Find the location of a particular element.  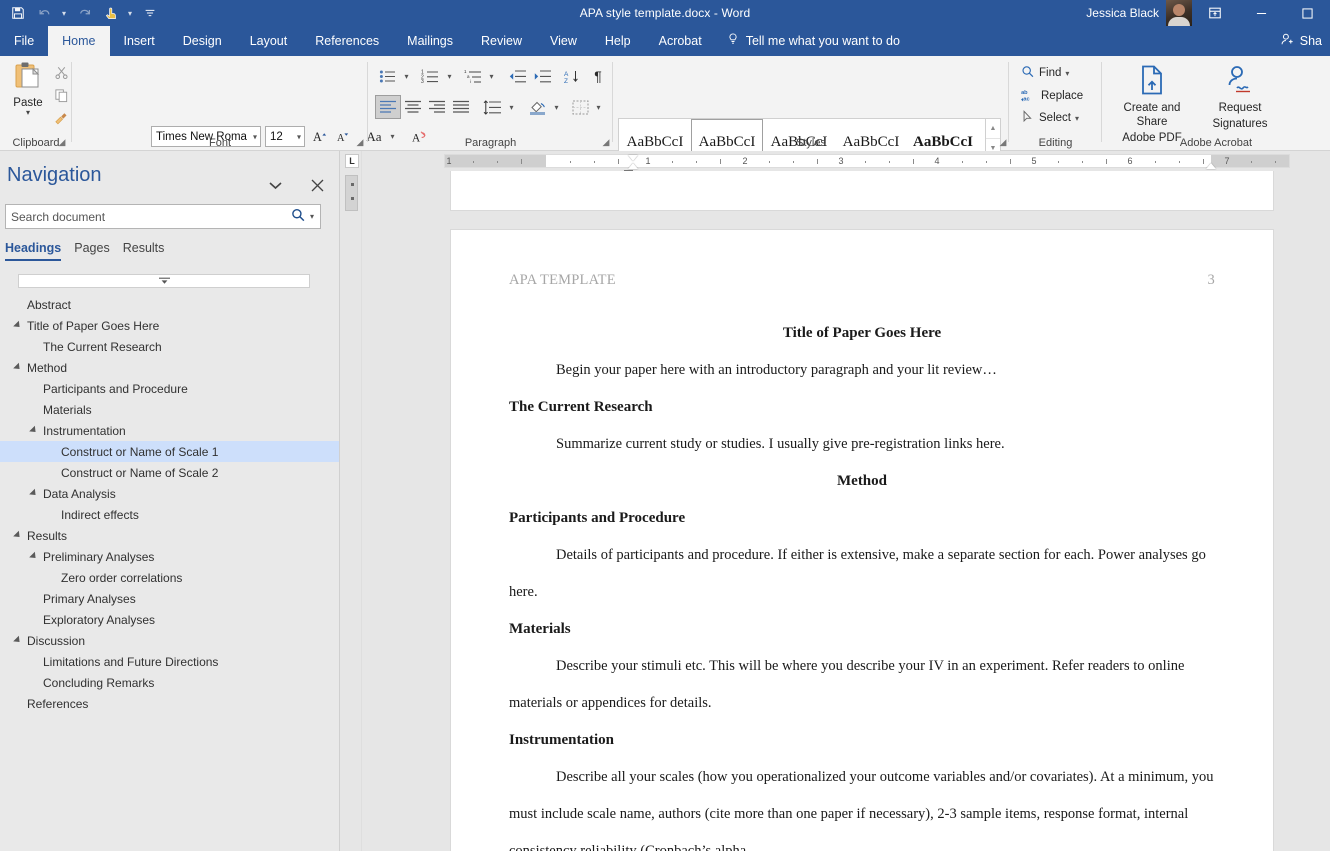

tell-me-search: Tell me what you want to do is located at coordinates (813, 41).